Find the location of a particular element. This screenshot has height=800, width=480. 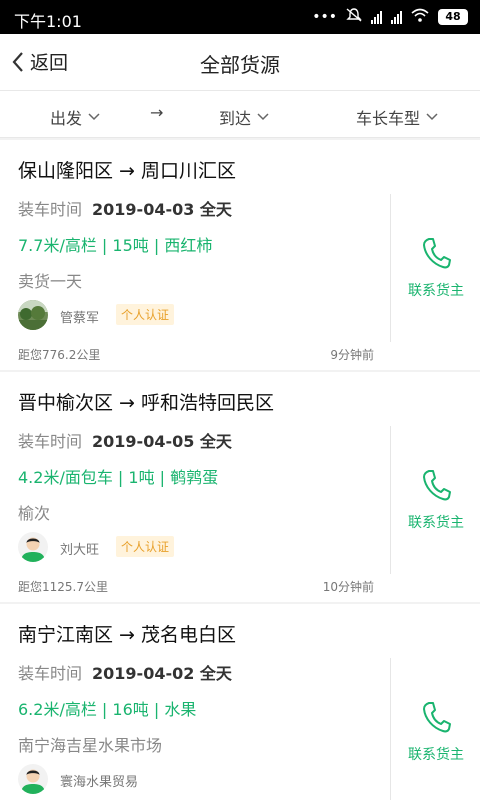

signal-icon is located at coordinates (376, 17).